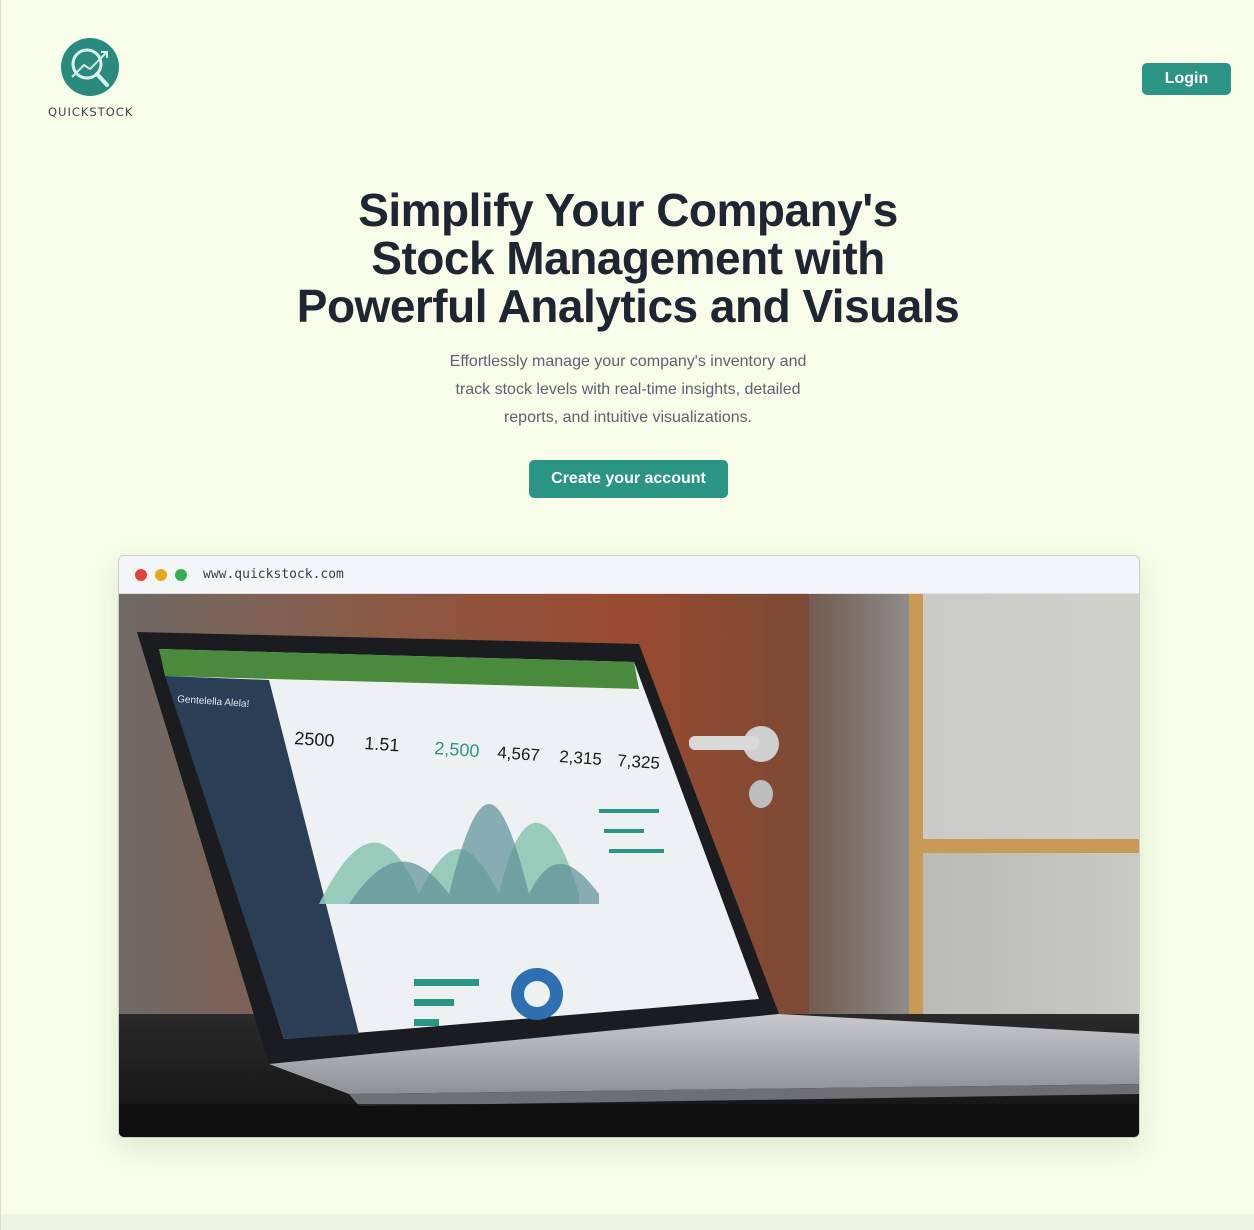 The image size is (1254, 1230). Describe the element at coordinates (519, 754) in the screenshot. I see `stat-value: 4,567` at that location.